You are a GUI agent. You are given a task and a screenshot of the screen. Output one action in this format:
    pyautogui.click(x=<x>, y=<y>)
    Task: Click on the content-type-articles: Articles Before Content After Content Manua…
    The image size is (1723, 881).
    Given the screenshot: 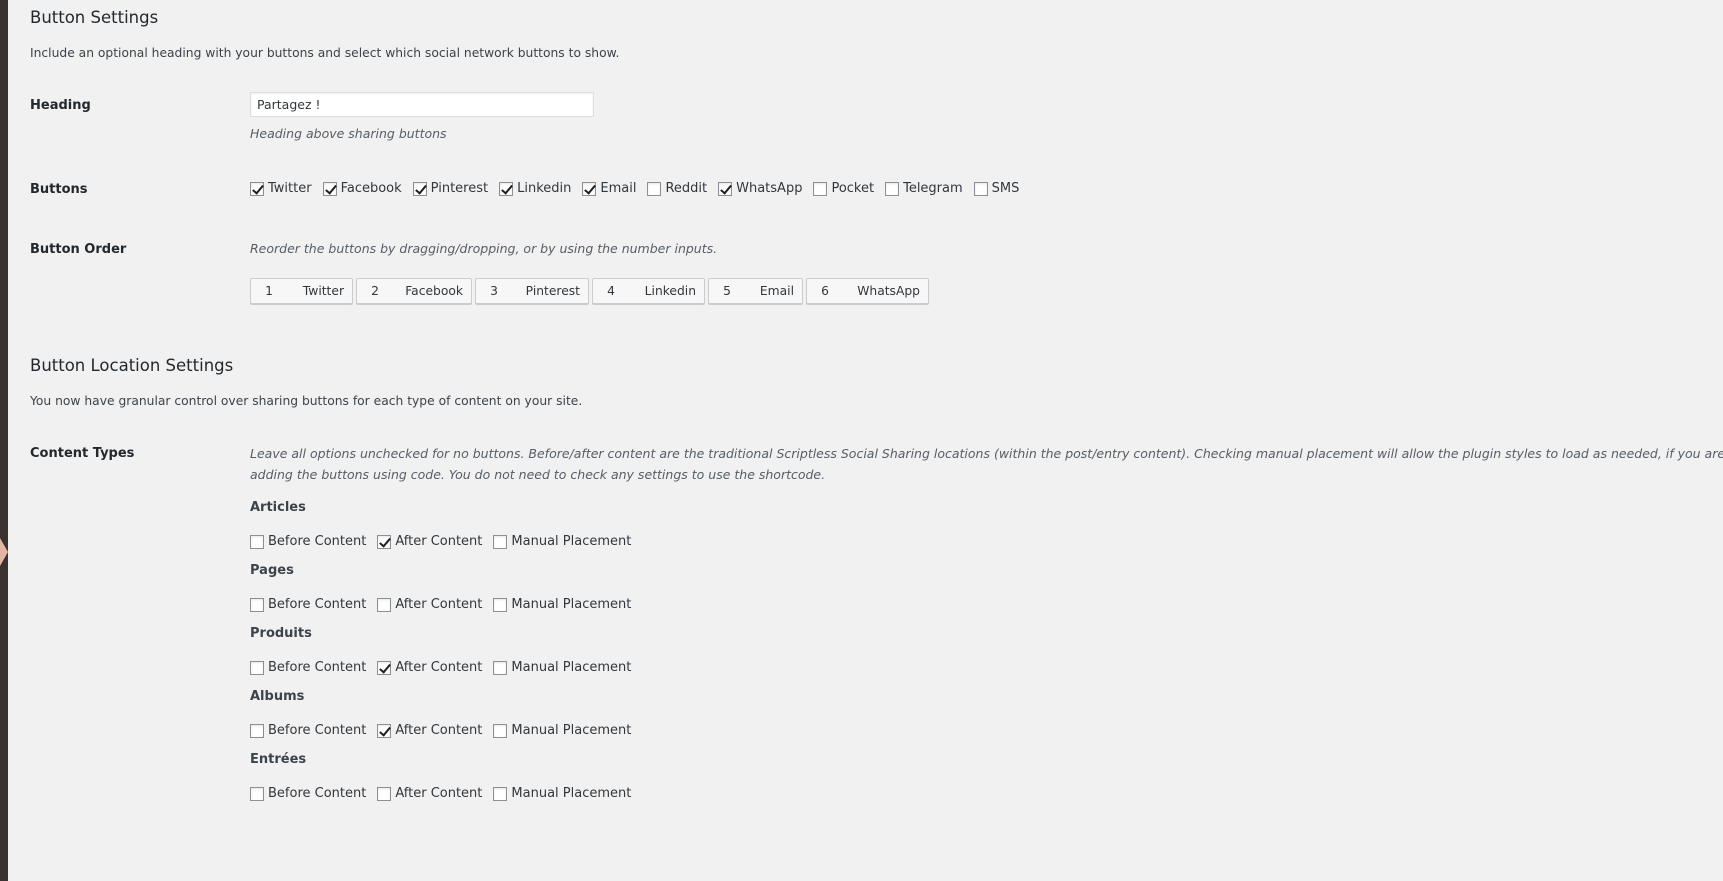 What is the action you would take?
    pyautogui.click(x=986, y=524)
    